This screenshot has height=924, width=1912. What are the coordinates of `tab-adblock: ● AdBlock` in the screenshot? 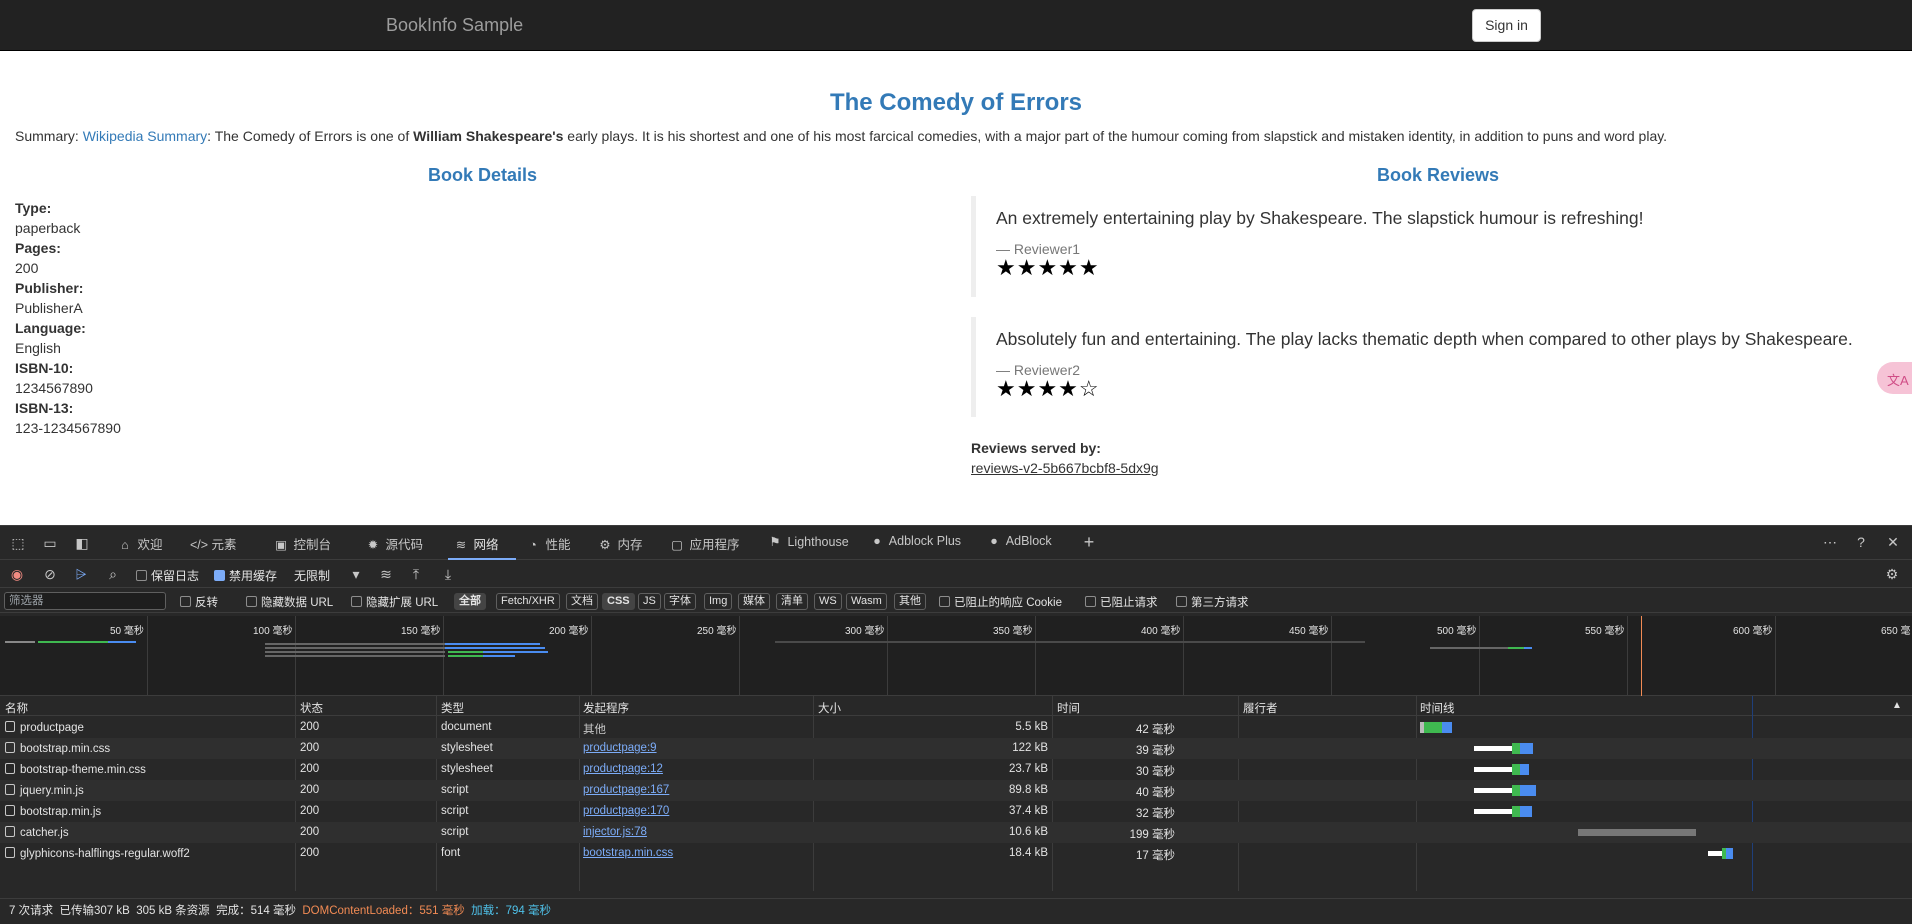 It's located at (1018, 541).